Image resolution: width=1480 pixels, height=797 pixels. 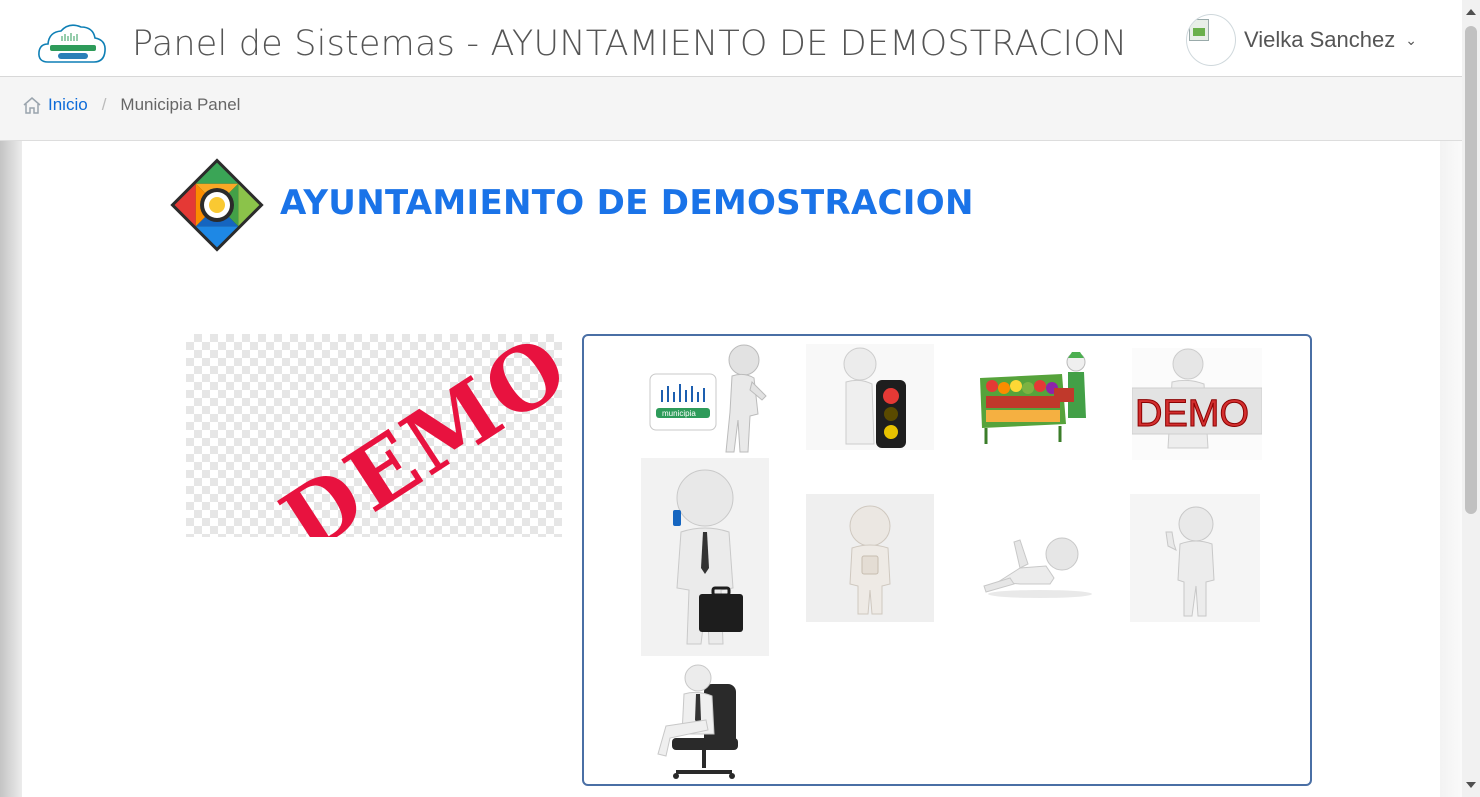 I want to click on traffic-light-figure-icon, so click(x=870, y=397).